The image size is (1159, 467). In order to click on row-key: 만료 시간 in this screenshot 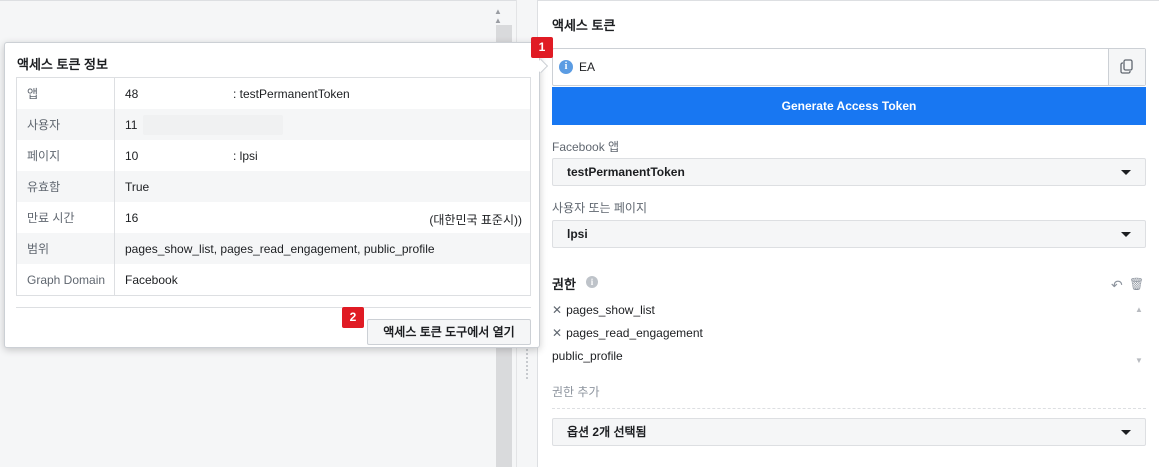, I will do `click(65, 217)`.